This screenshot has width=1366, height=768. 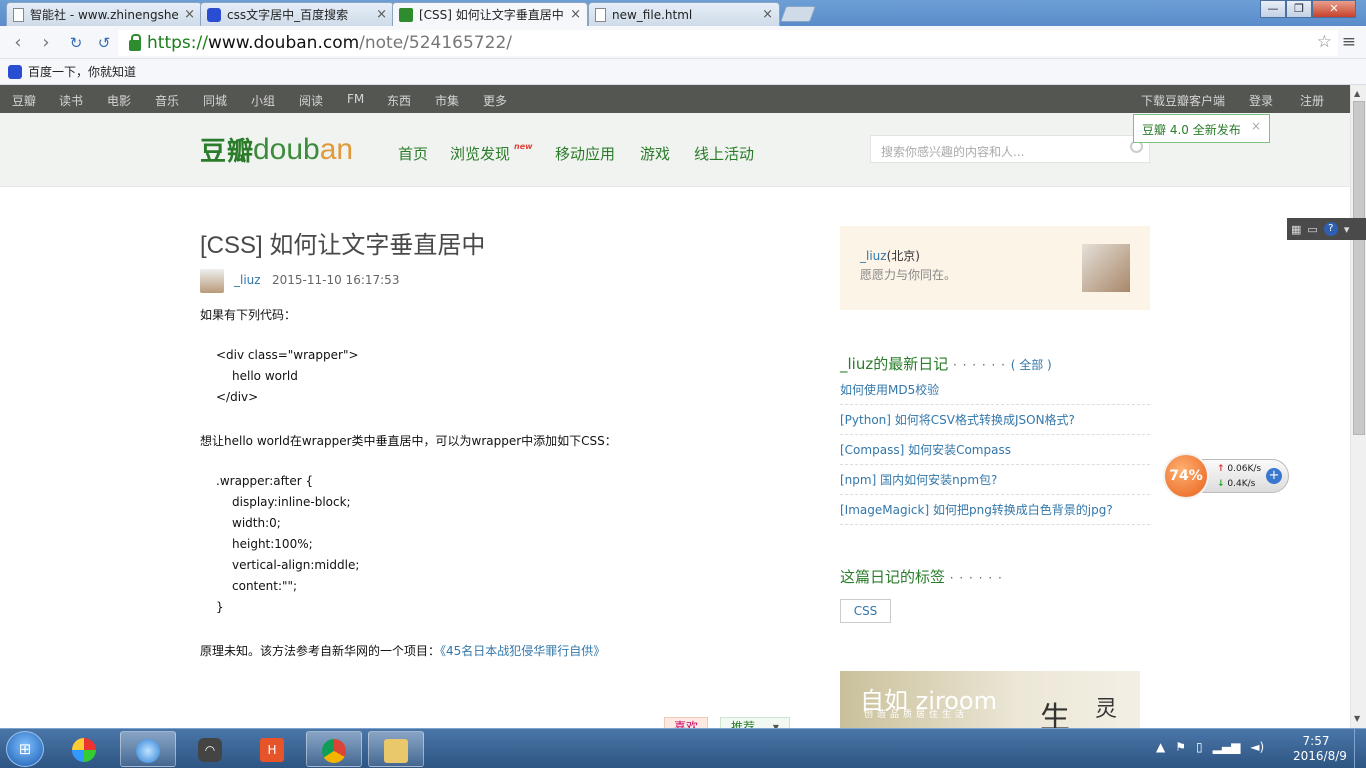 I want to click on all-diaries-link: ( 全部 ), so click(x=1031, y=365).